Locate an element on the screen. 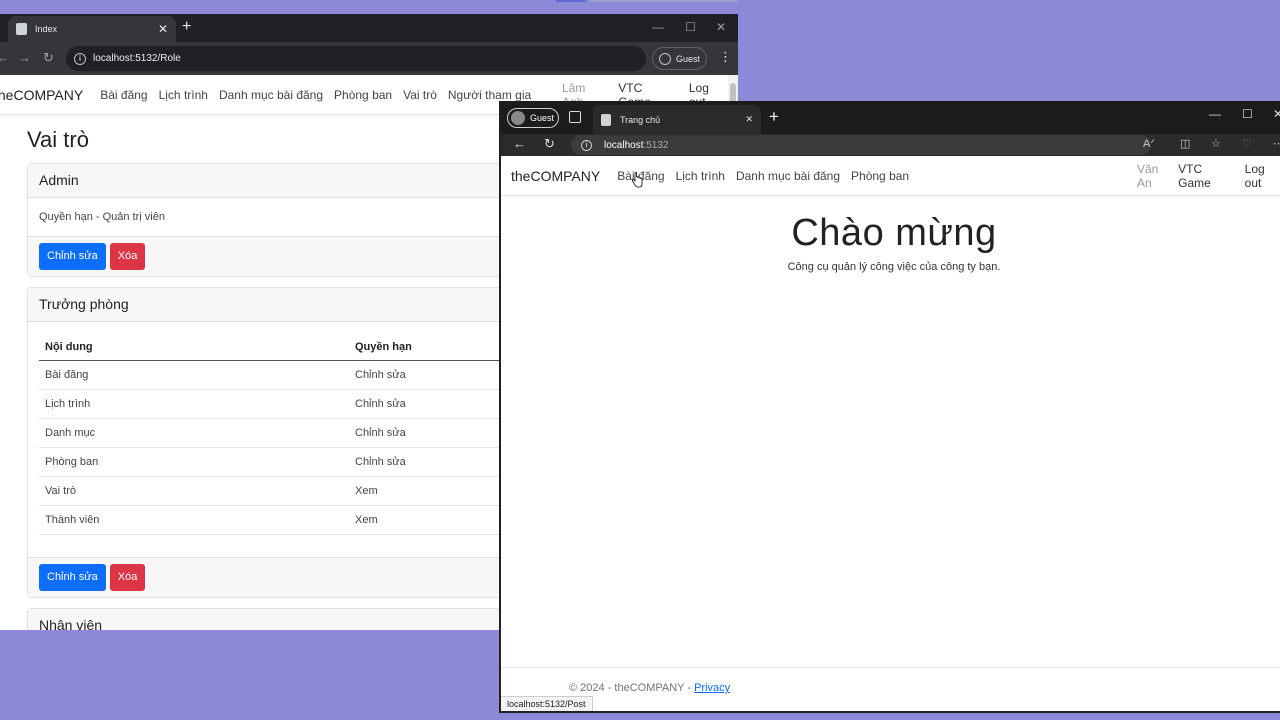  more-icon: ⋯ is located at coordinates (1276, 143).